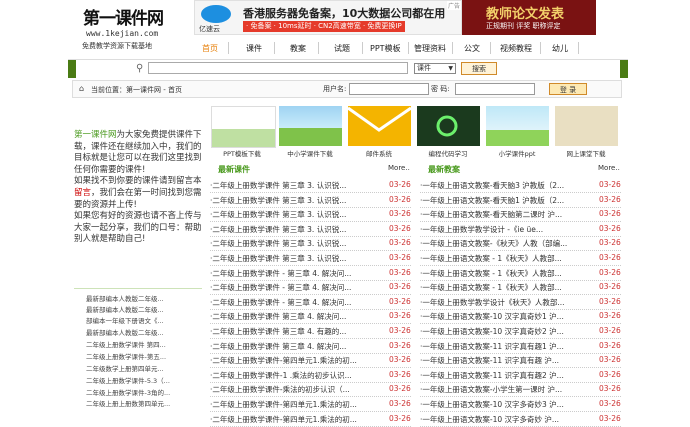 This screenshot has width=690, height=427. What do you see at coordinates (560, 48) in the screenshot?
I see `nav-preschool: 幼儿` at bounding box center [560, 48].